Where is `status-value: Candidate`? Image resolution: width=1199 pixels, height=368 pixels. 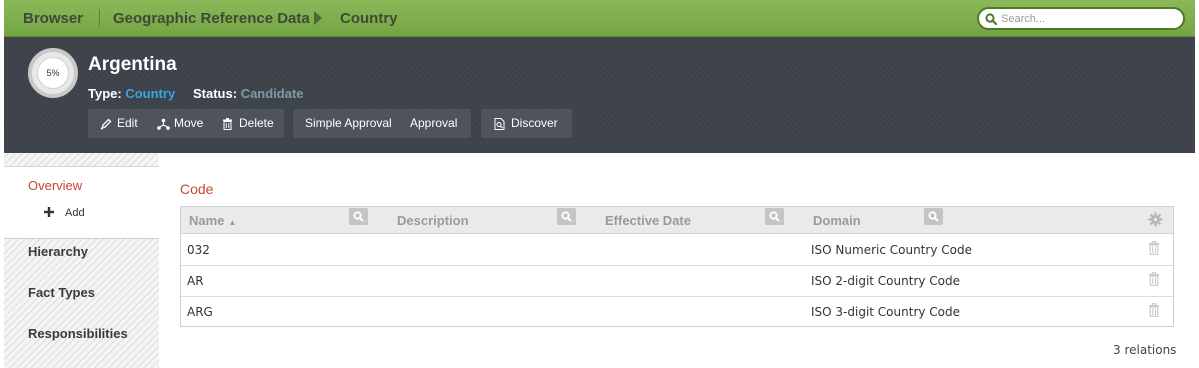
status-value: Candidate is located at coordinates (272, 93).